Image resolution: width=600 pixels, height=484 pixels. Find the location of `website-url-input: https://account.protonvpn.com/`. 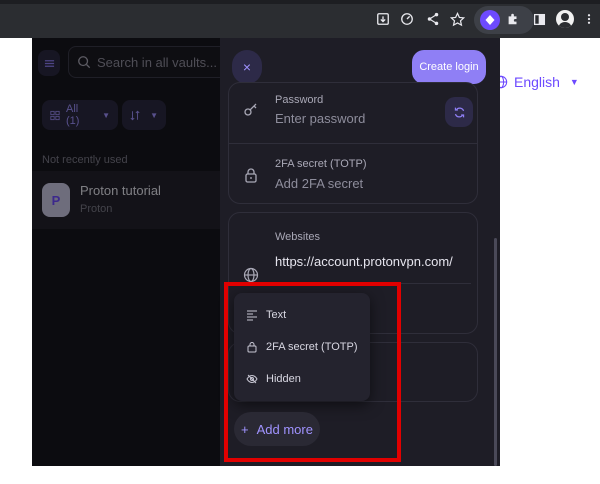

website-url-input: https://account.protonvpn.com/ is located at coordinates (364, 261).